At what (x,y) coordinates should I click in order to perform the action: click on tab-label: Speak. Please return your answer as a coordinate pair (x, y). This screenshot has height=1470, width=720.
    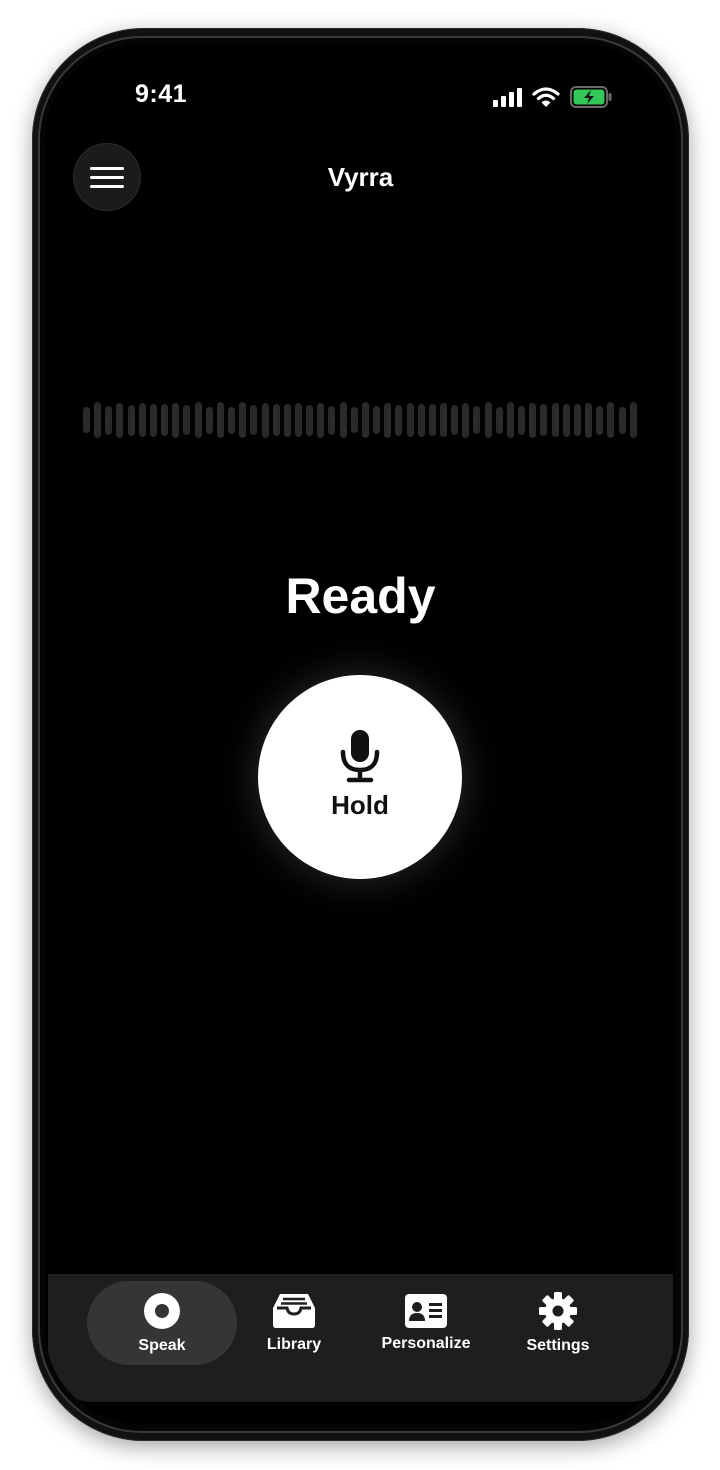
    Looking at the image, I should click on (162, 1345).